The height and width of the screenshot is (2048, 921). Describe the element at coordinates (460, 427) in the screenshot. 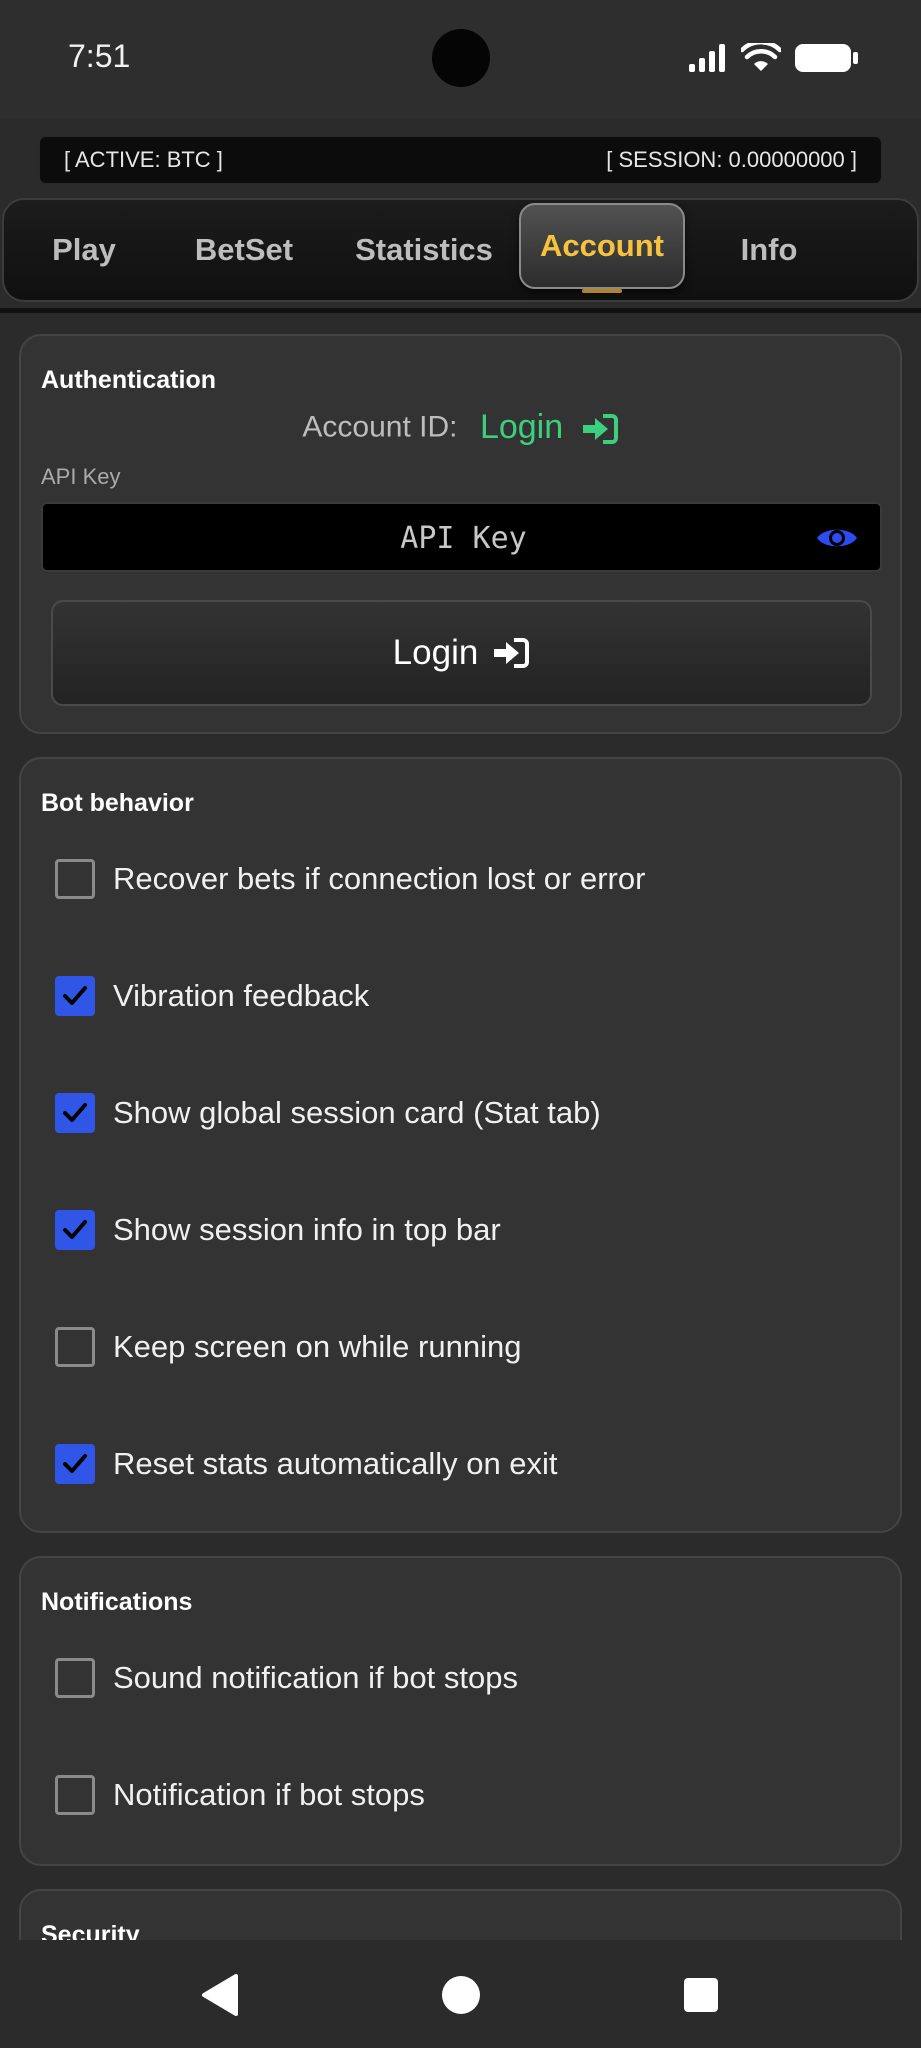

I see `account-id-row: Account ID: Login` at that location.